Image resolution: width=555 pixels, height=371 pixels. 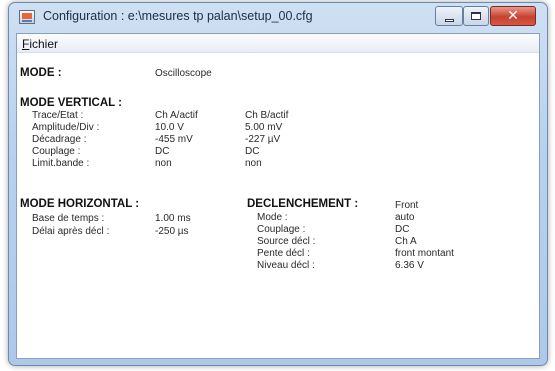 What do you see at coordinates (80, 204) in the screenshot?
I see `horizontal-heading: MODE HORIZONTAL :` at bounding box center [80, 204].